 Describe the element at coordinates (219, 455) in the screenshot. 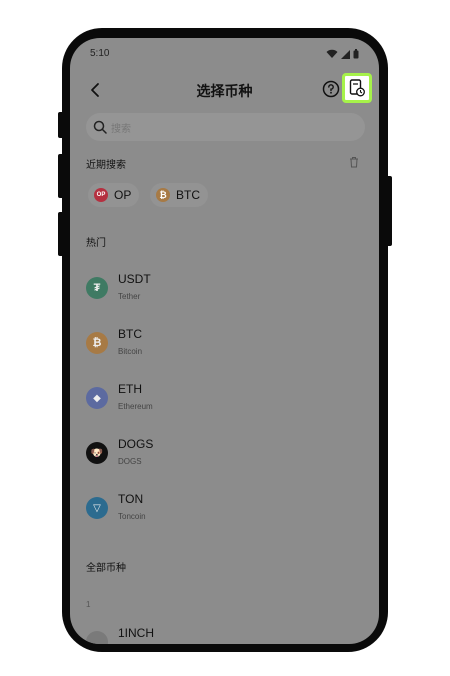

I see `coin-row-dogs: 🐶 DOGS DOGS` at that location.